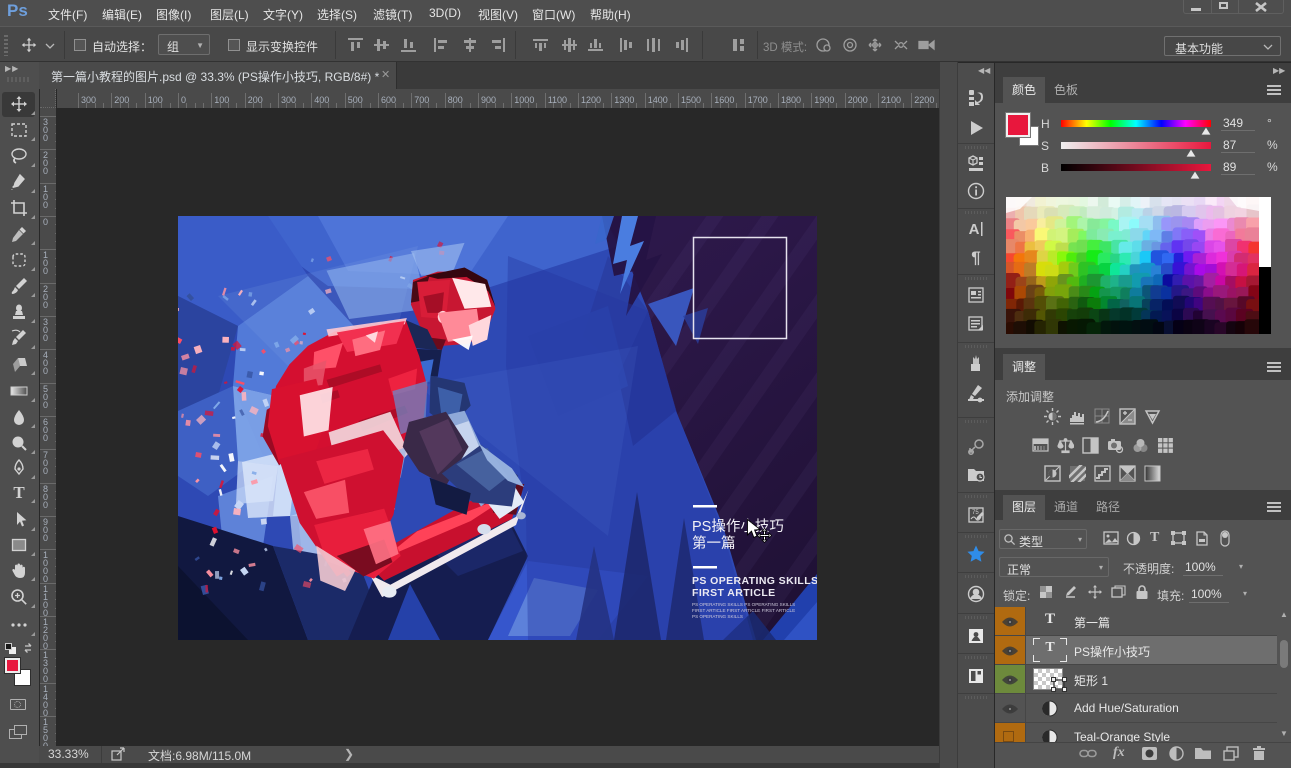 The image size is (1291, 768). What do you see at coordinates (974, 229) in the screenshot?
I see `svg-text: A` at bounding box center [974, 229].